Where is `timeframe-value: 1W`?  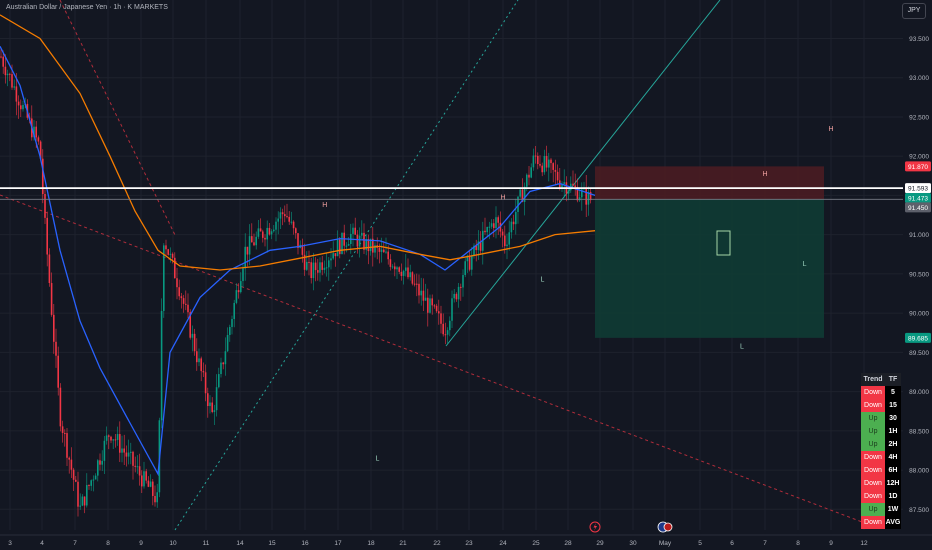 timeframe-value: 1W is located at coordinates (893, 509).